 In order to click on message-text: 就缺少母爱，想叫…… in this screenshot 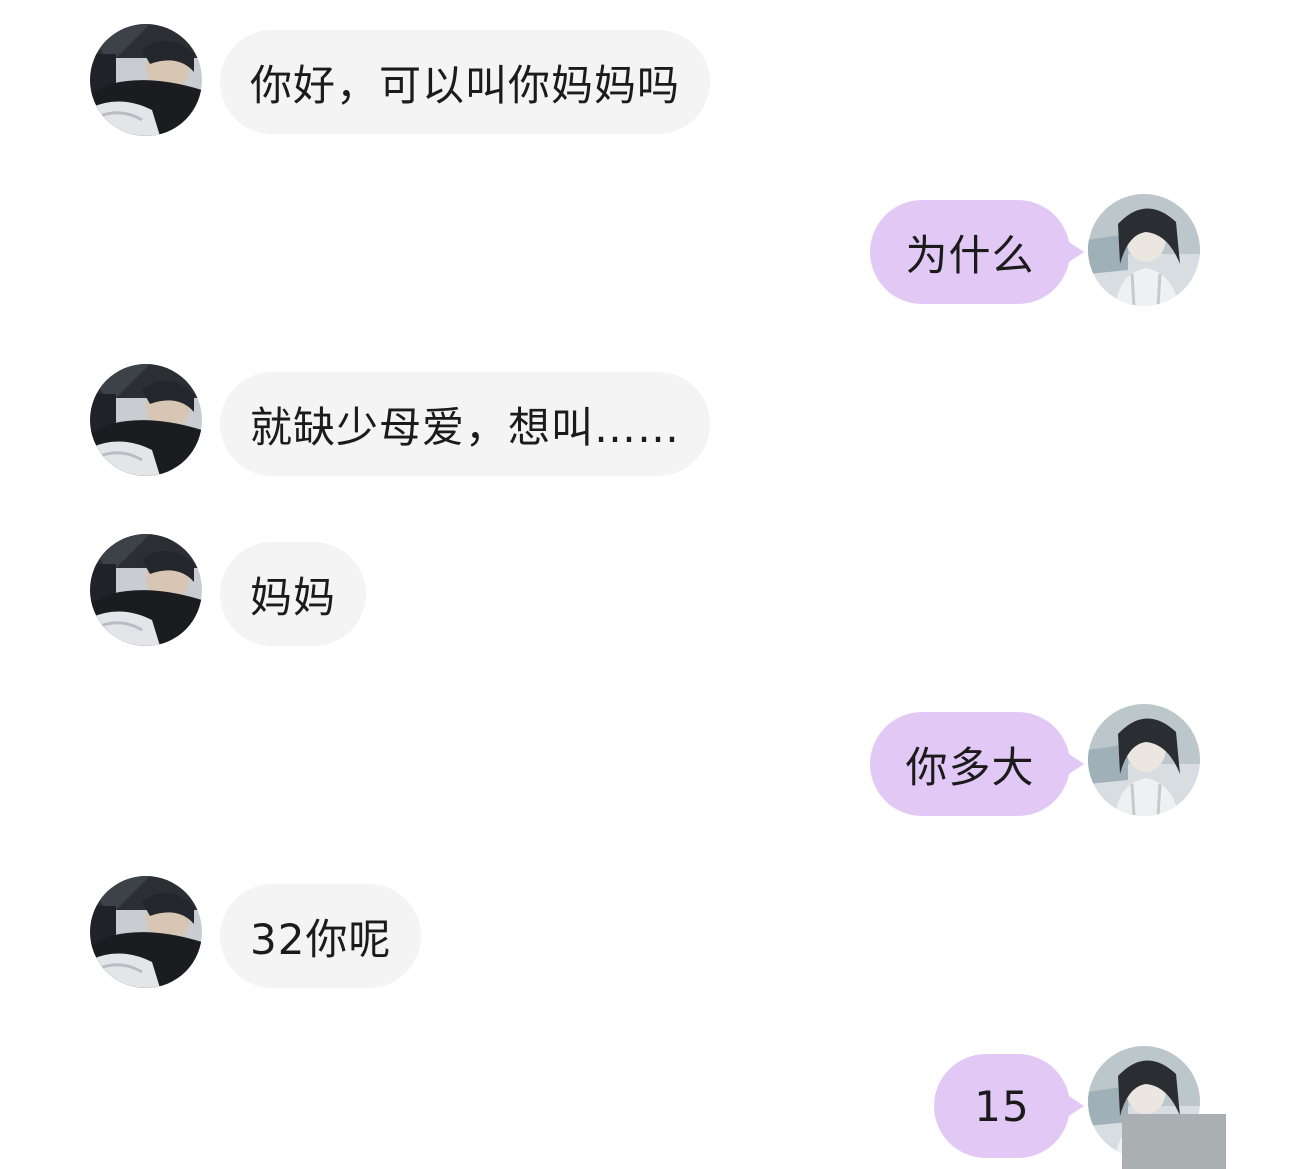, I will do `click(465, 427)`.